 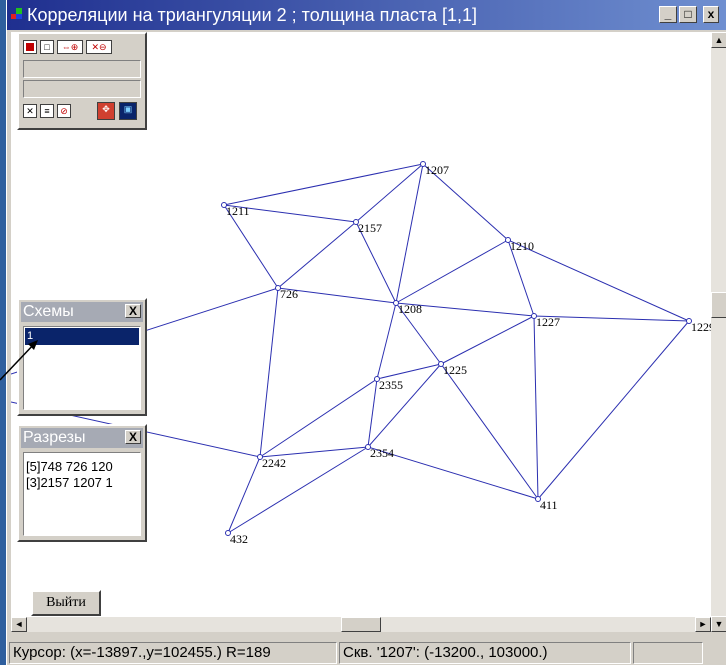 What do you see at coordinates (128, 111) in the screenshot?
I see `layers-icon: ▣` at bounding box center [128, 111].